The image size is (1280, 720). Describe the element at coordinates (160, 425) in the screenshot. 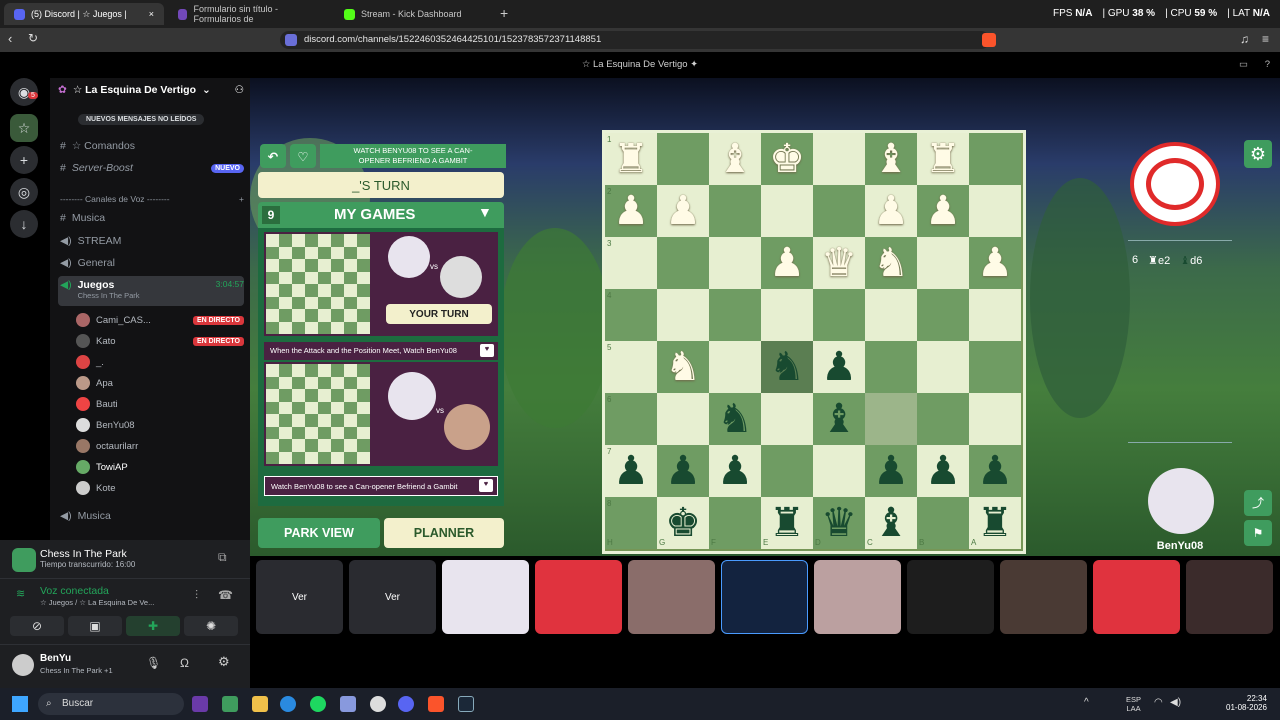

I see `voice-user: BenYu08` at that location.